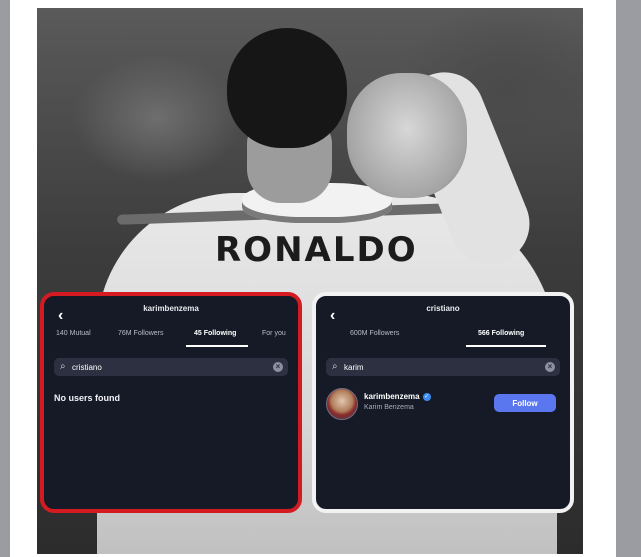 This screenshot has height=557, width=641. I want to click on tab-following: 45 Following, so click(215, 333).